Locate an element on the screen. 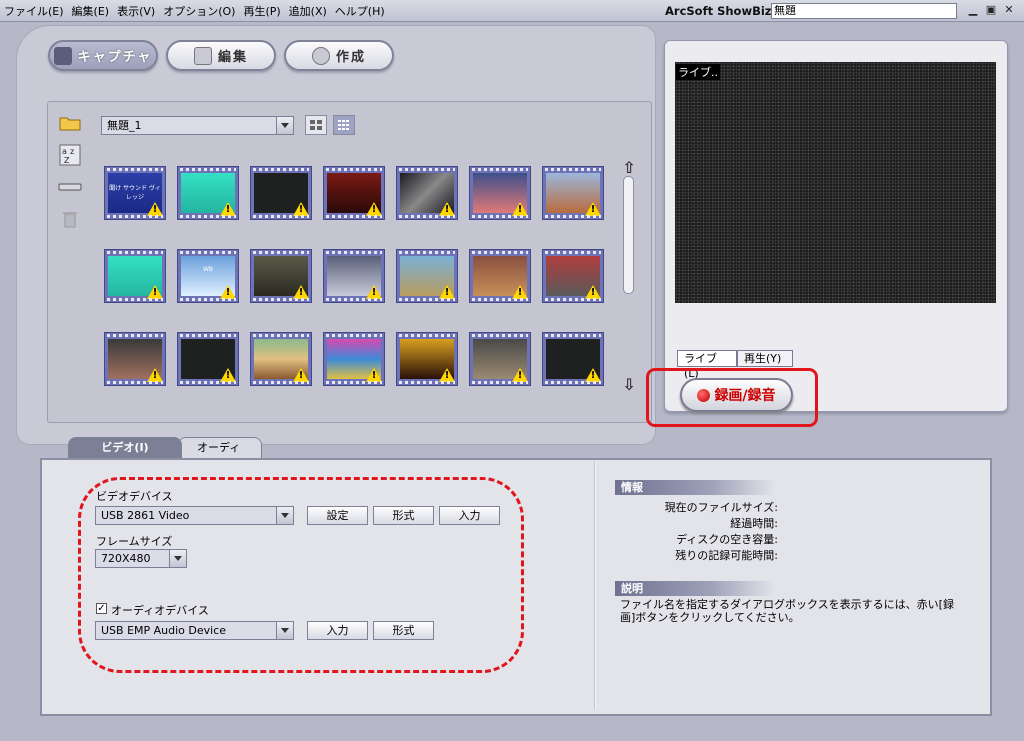 The height and width of the screenshot is (741, 1024). sort-az-icon: azZ is located at coordinates (70, 155).